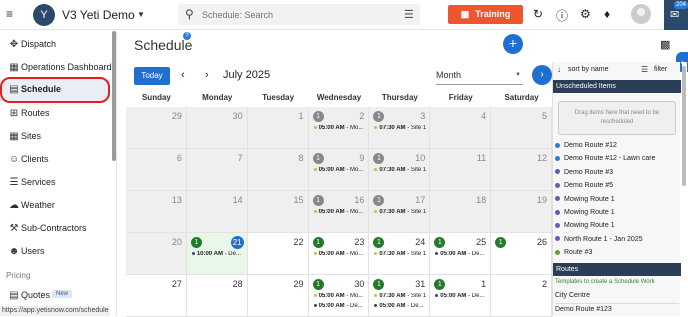  What do you see at coordinates (278, 170) in the screenshot?
I see `calendar-day-cell: 8` at bounding box center [278, 170].